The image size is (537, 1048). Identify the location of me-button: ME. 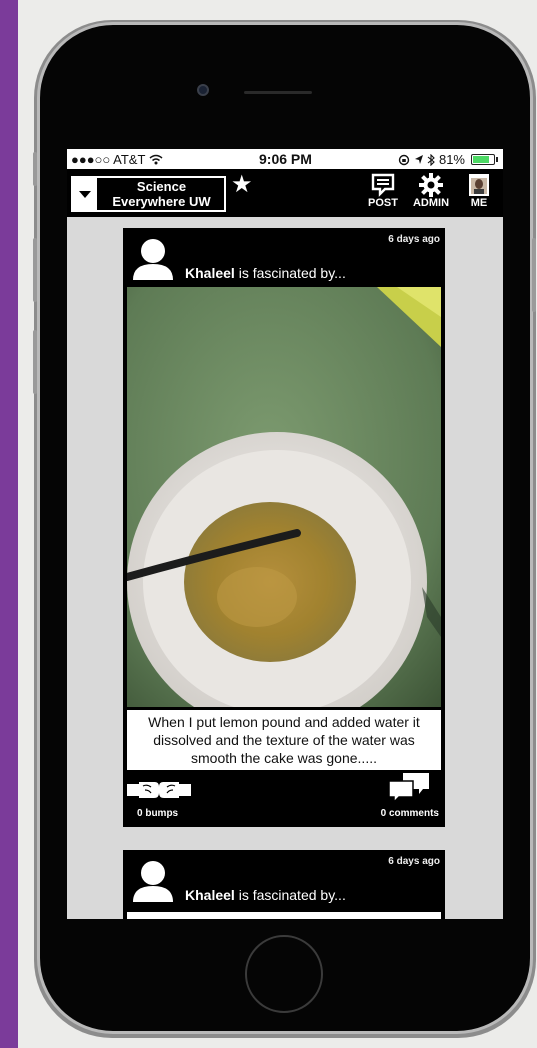
(479, 191).